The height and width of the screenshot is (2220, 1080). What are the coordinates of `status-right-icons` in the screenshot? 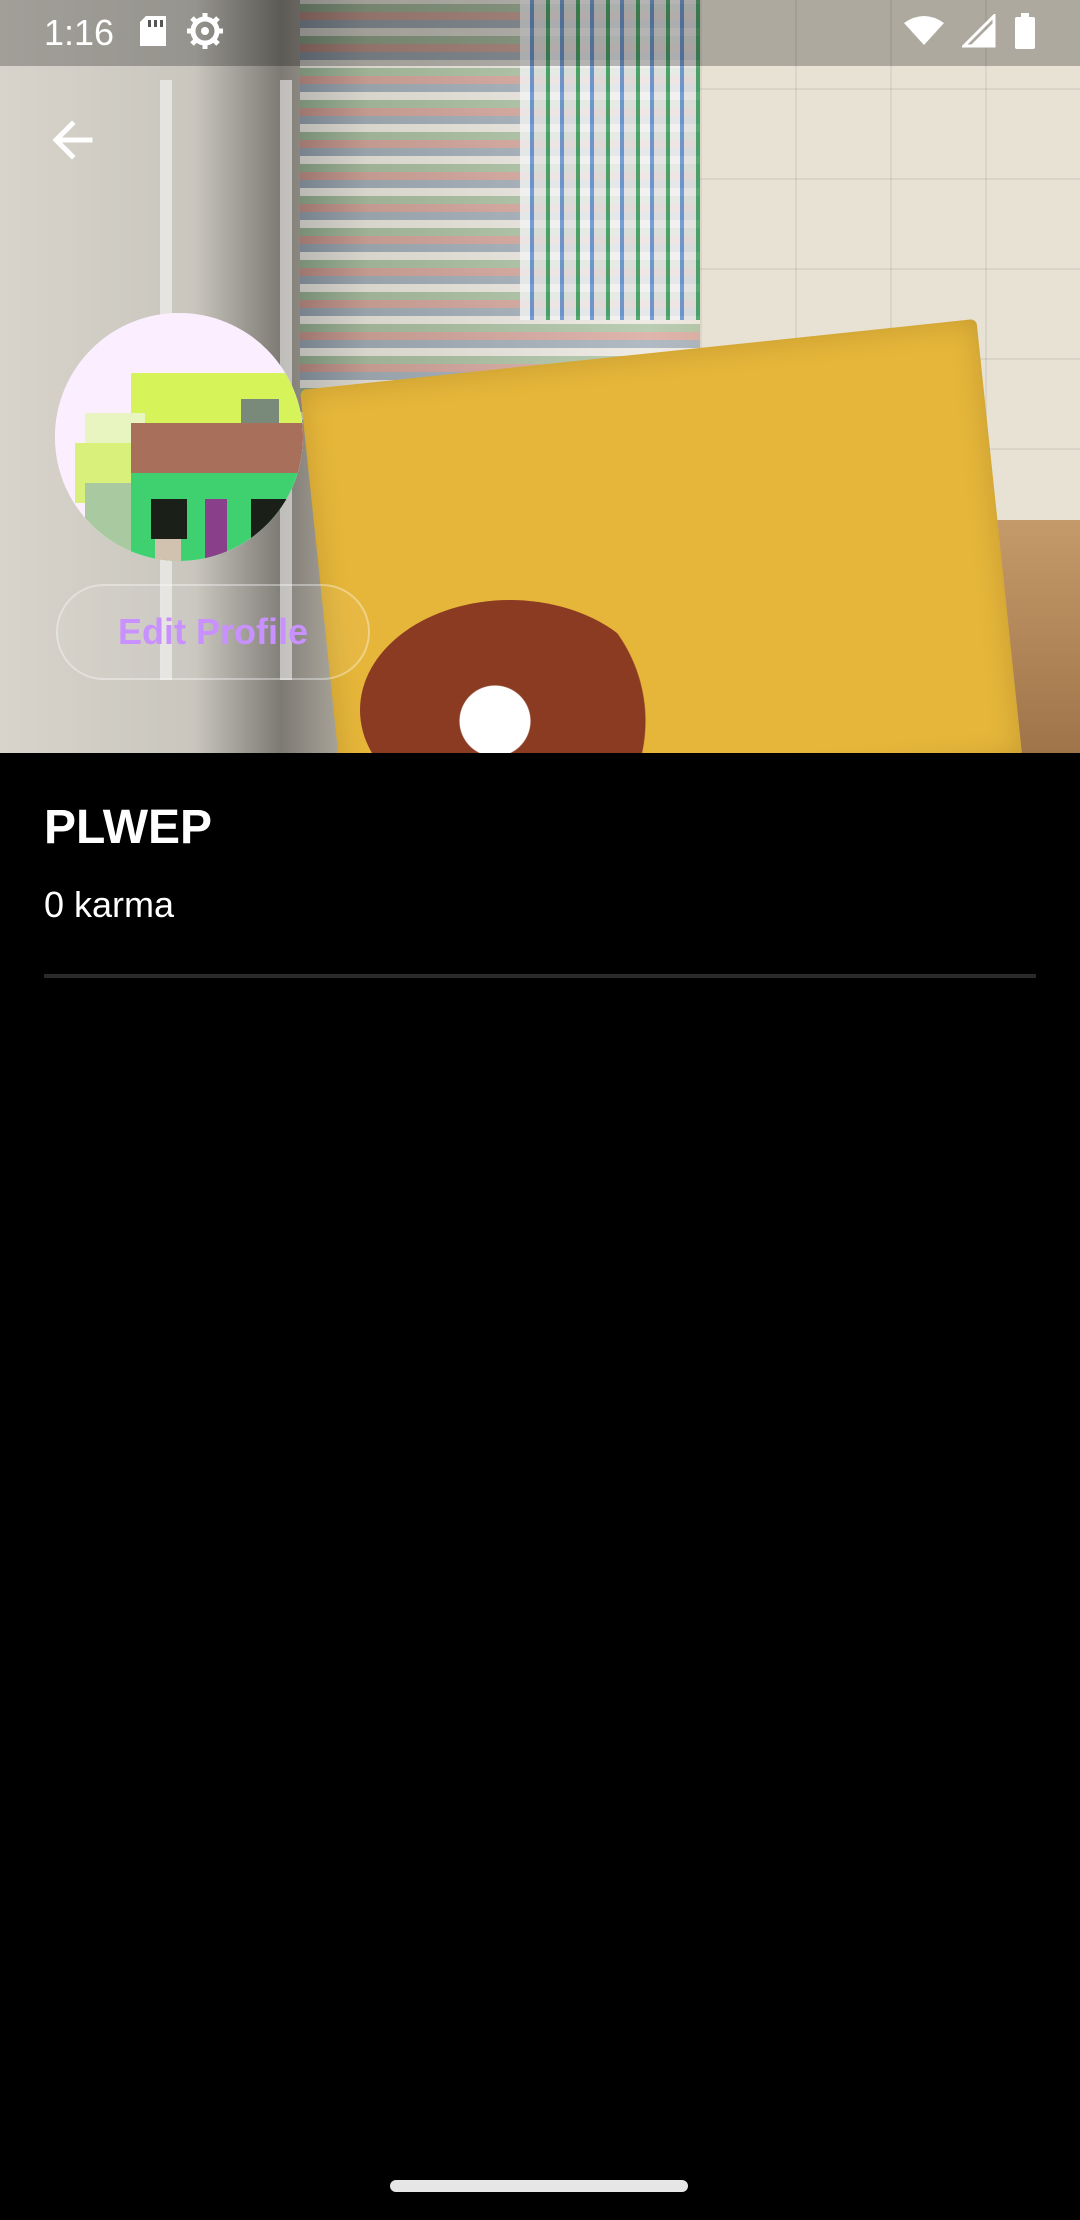 It's located at (970, 32).